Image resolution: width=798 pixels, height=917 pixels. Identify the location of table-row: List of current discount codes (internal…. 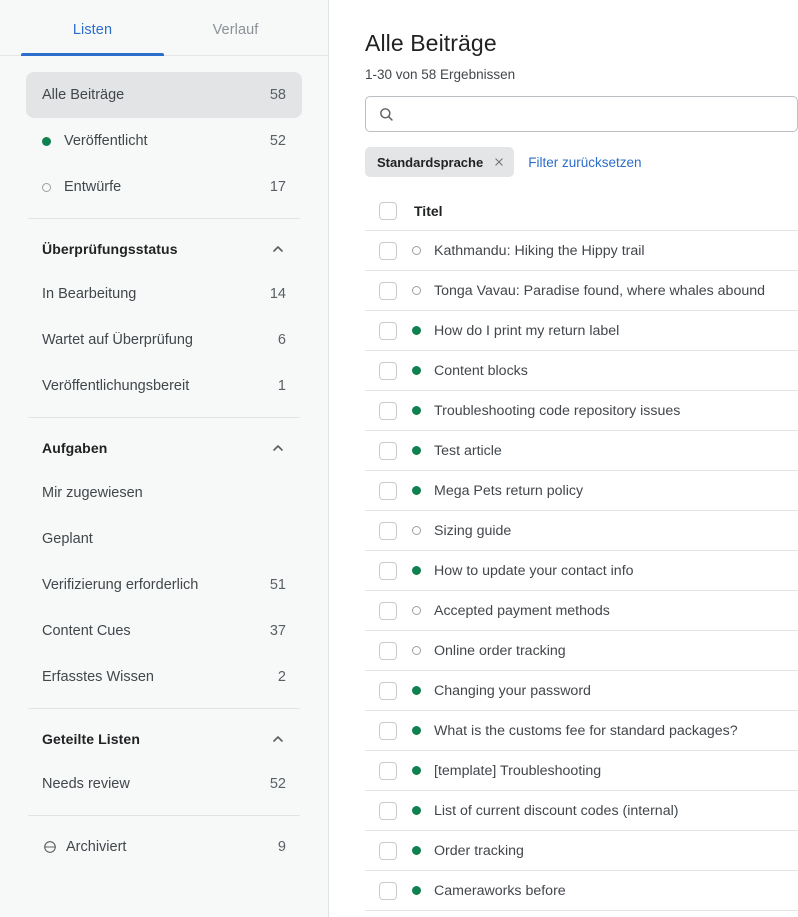
(581, 811).